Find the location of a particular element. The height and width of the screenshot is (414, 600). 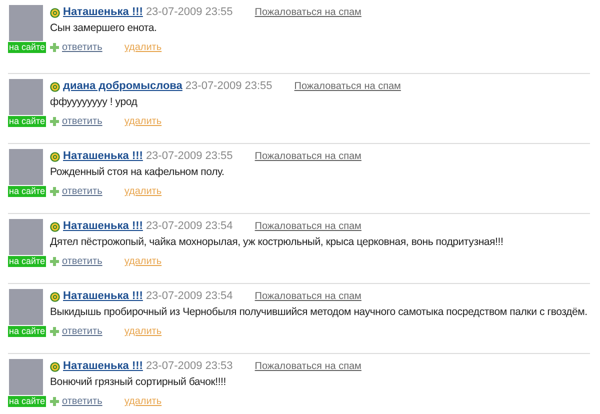

comment-text: ффуууууууу ! урод is located at coordinates (94, 102).